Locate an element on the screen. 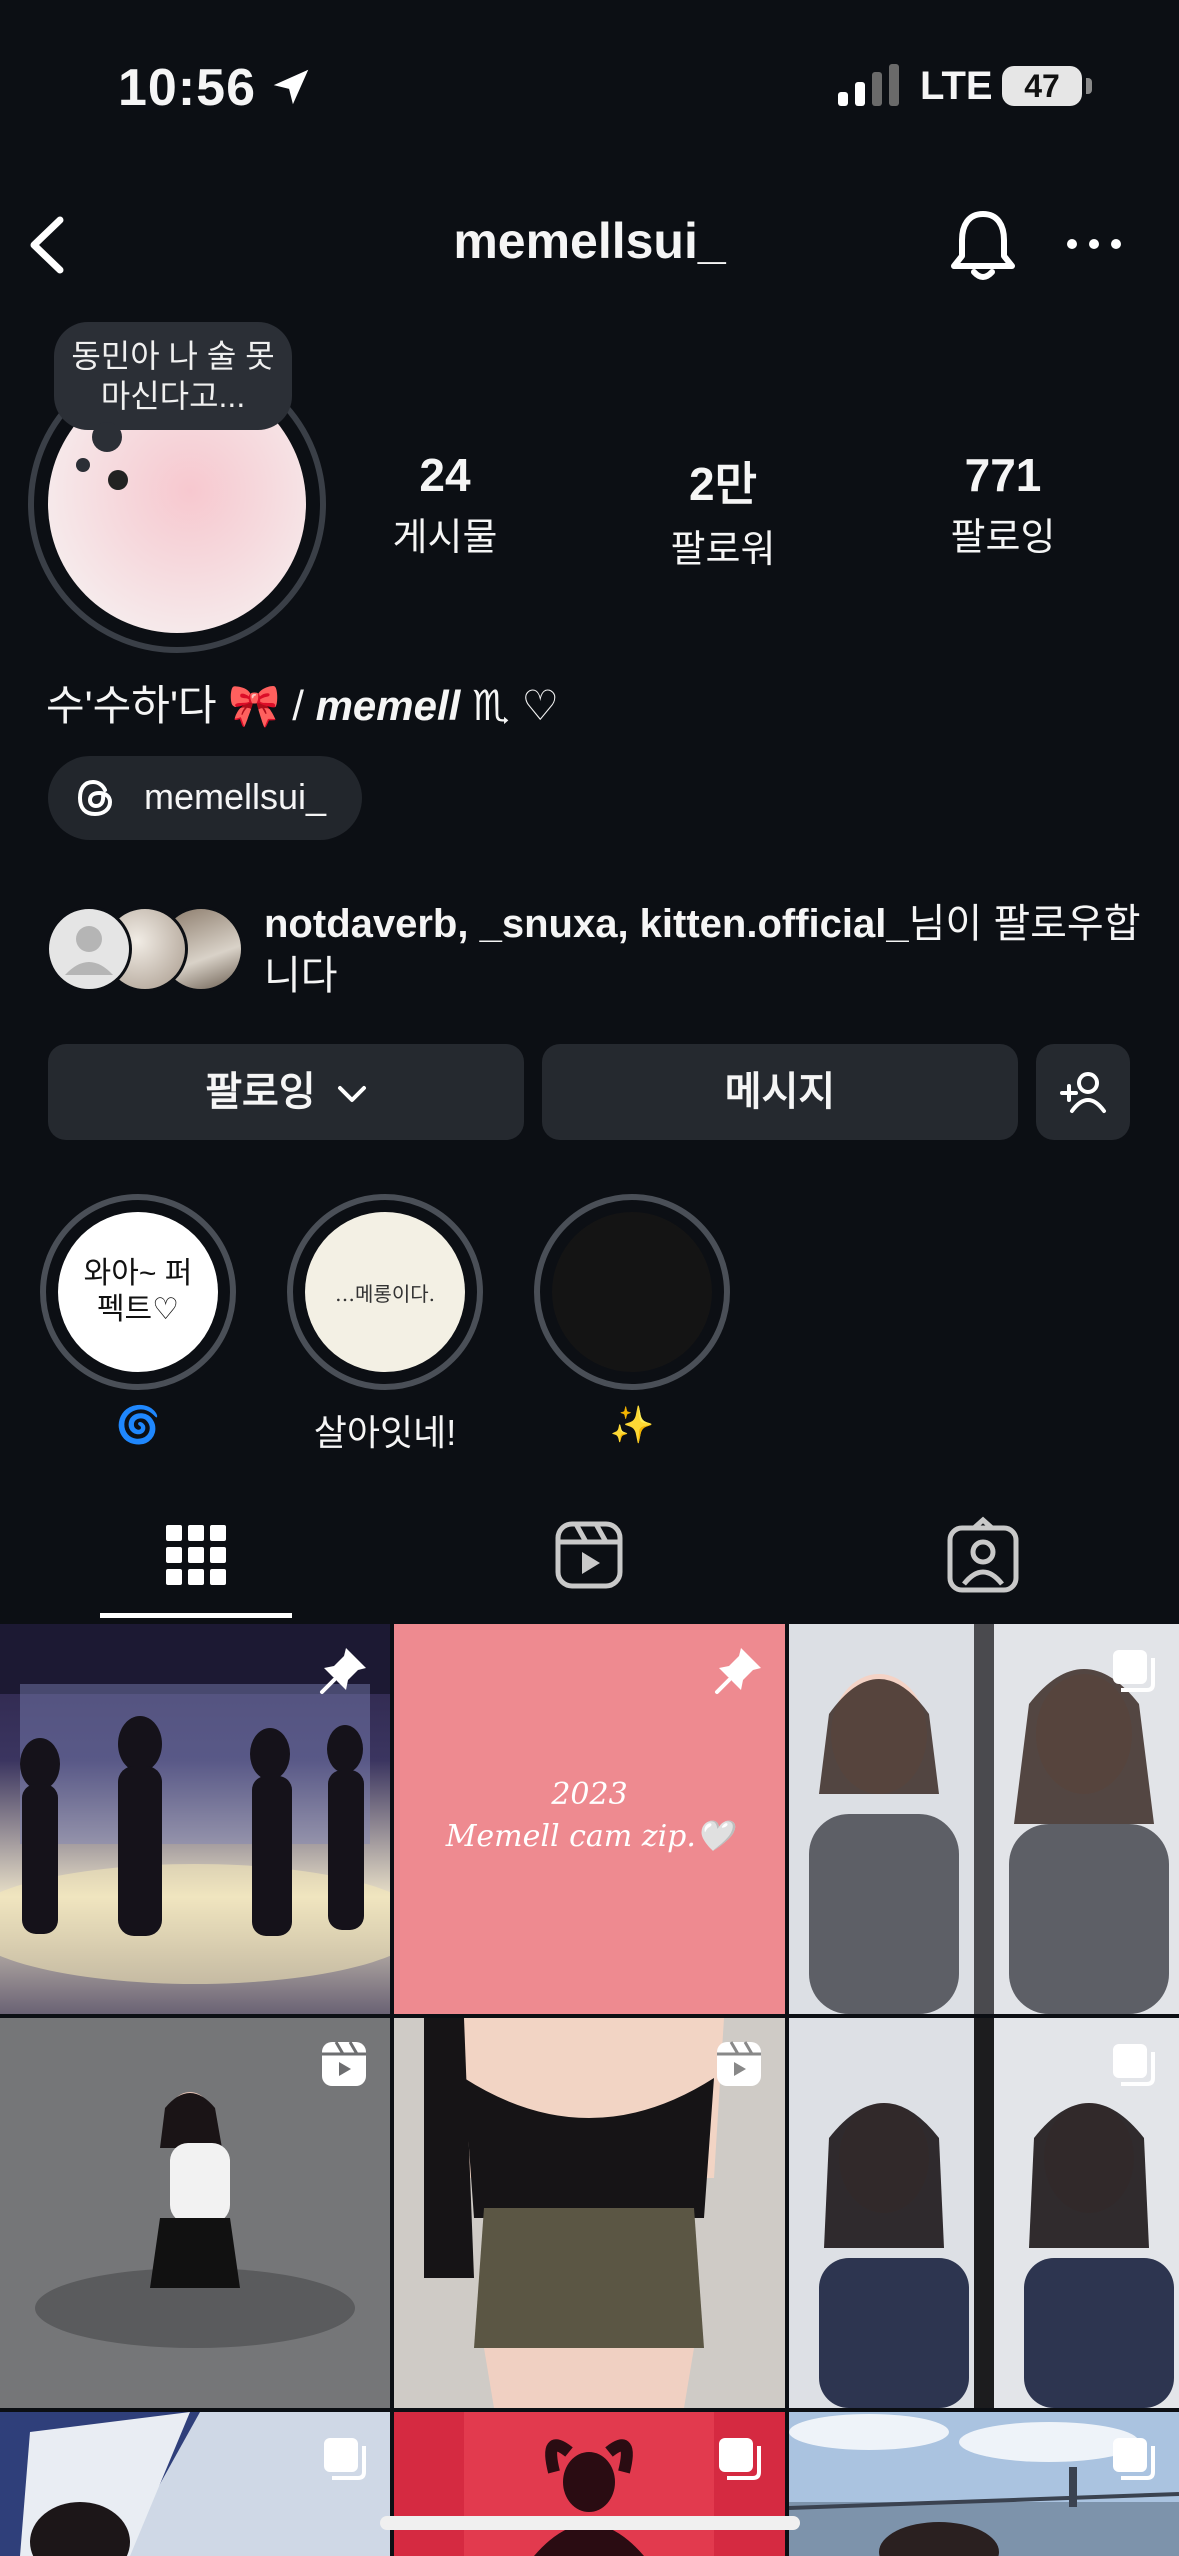  highlight-cover: 와아~ 퍼펙트♡ is located at coordinates (138, 1292).